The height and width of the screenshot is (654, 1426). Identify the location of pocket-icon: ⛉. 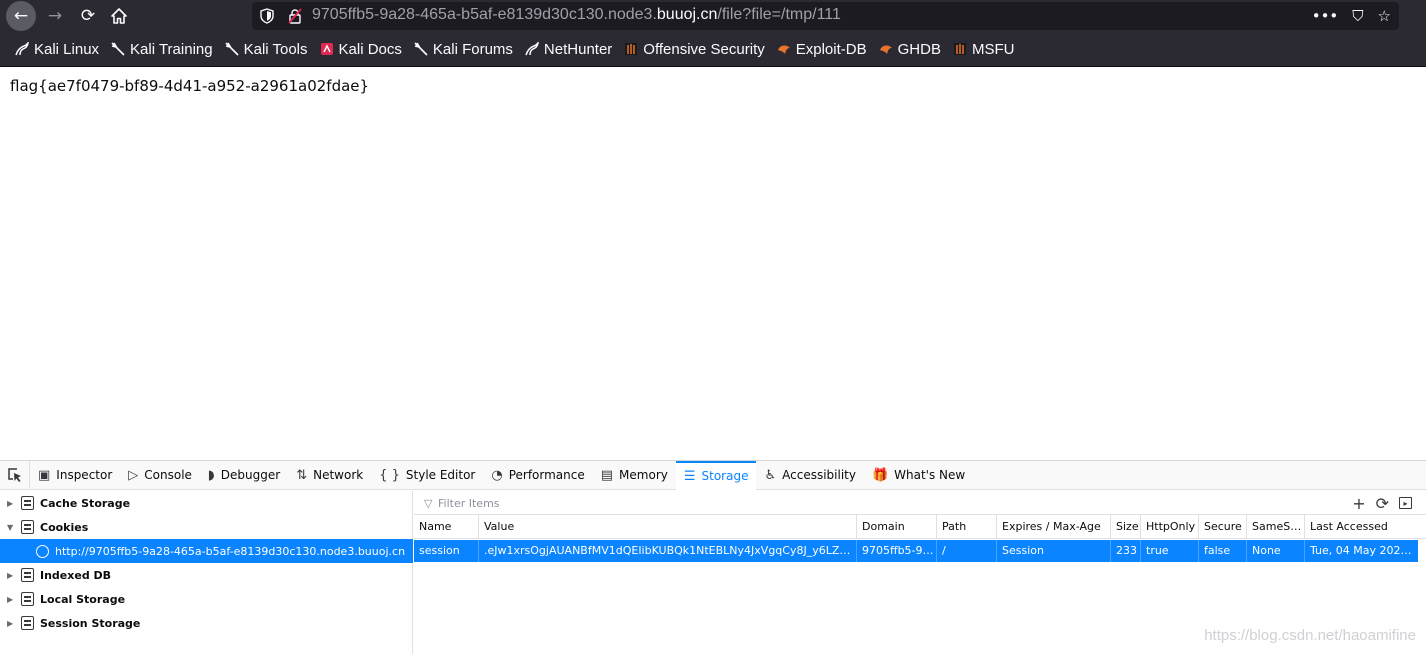
(1357, 16).